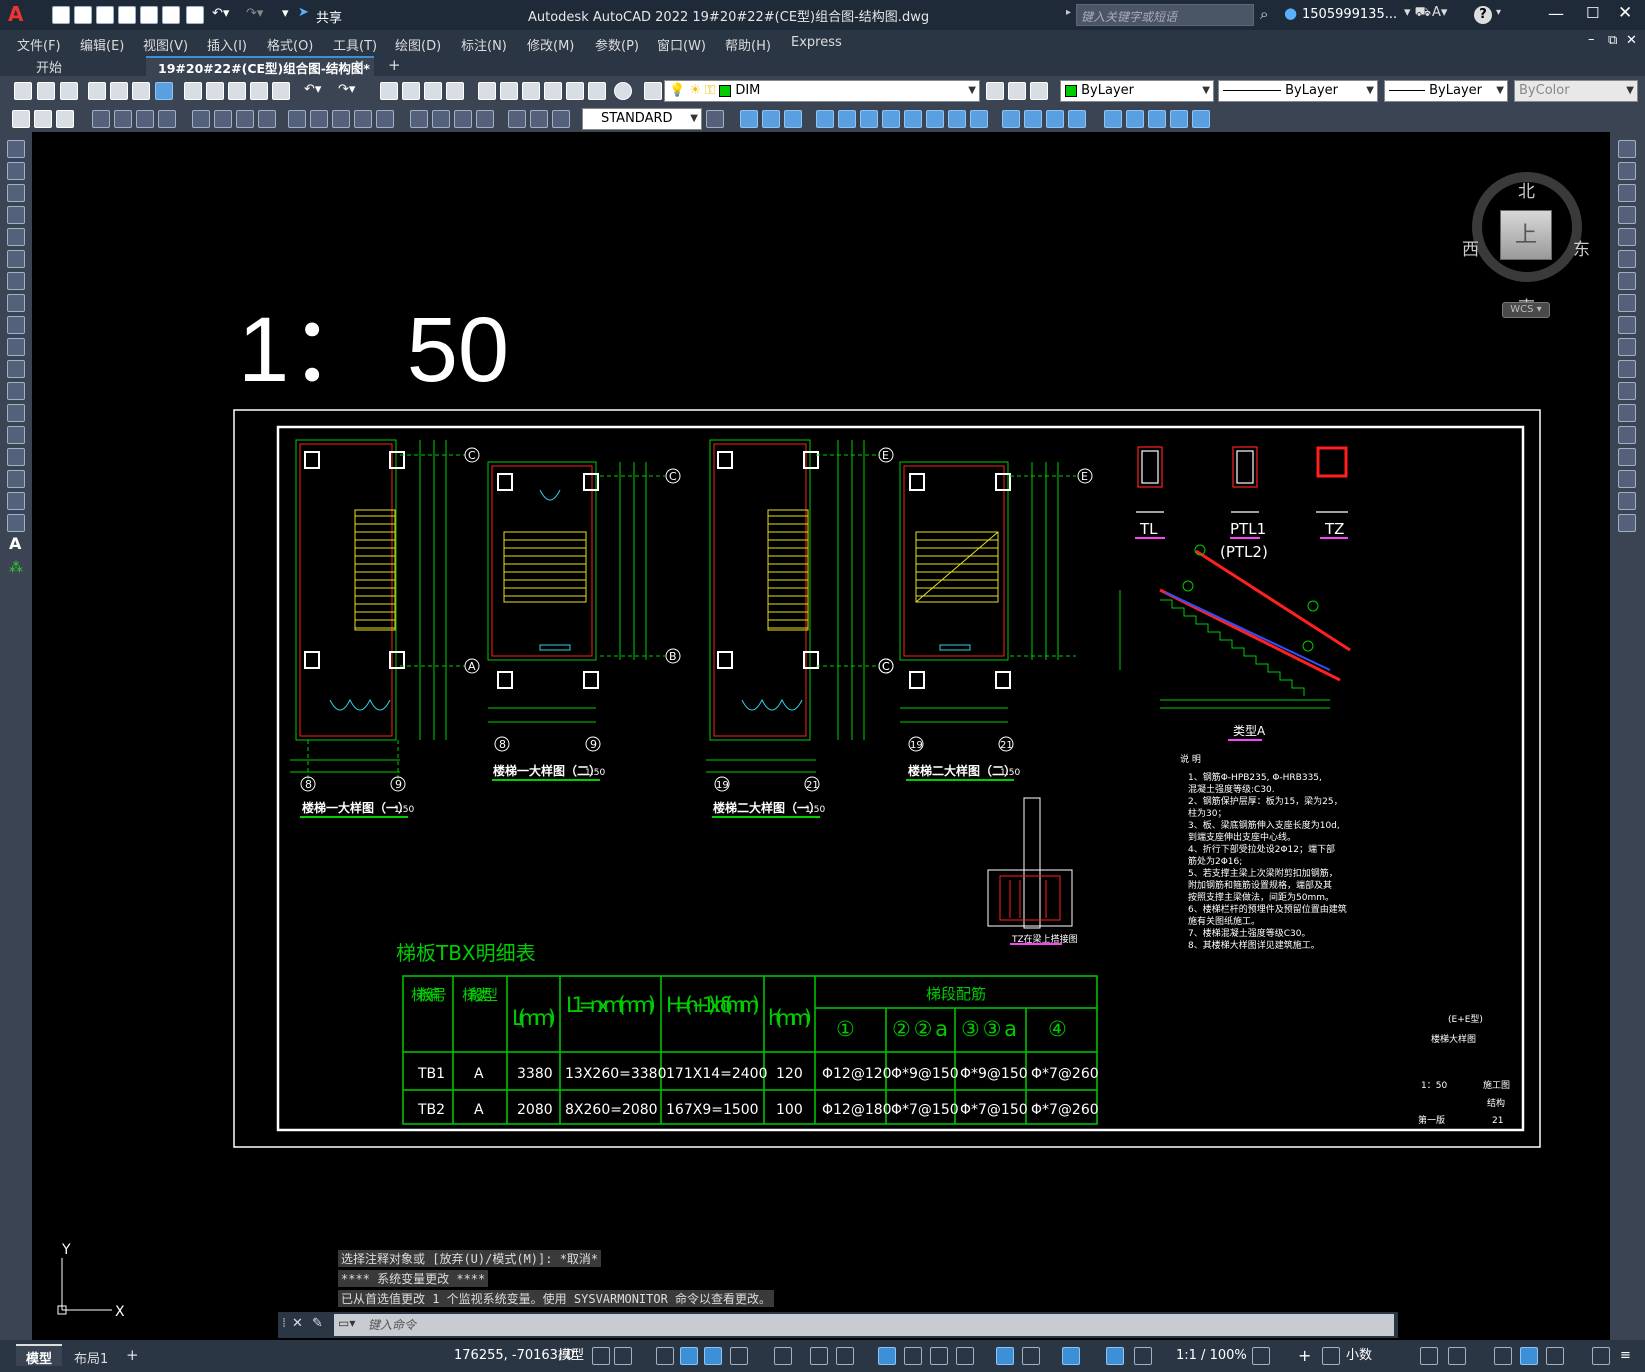 Image resolution: width=1645 pixels, height=1372 pixels. What do you see at coordinates (119, 91) in the screenshot?
I see `print-preview-icon` at bounding box center [119, 91].